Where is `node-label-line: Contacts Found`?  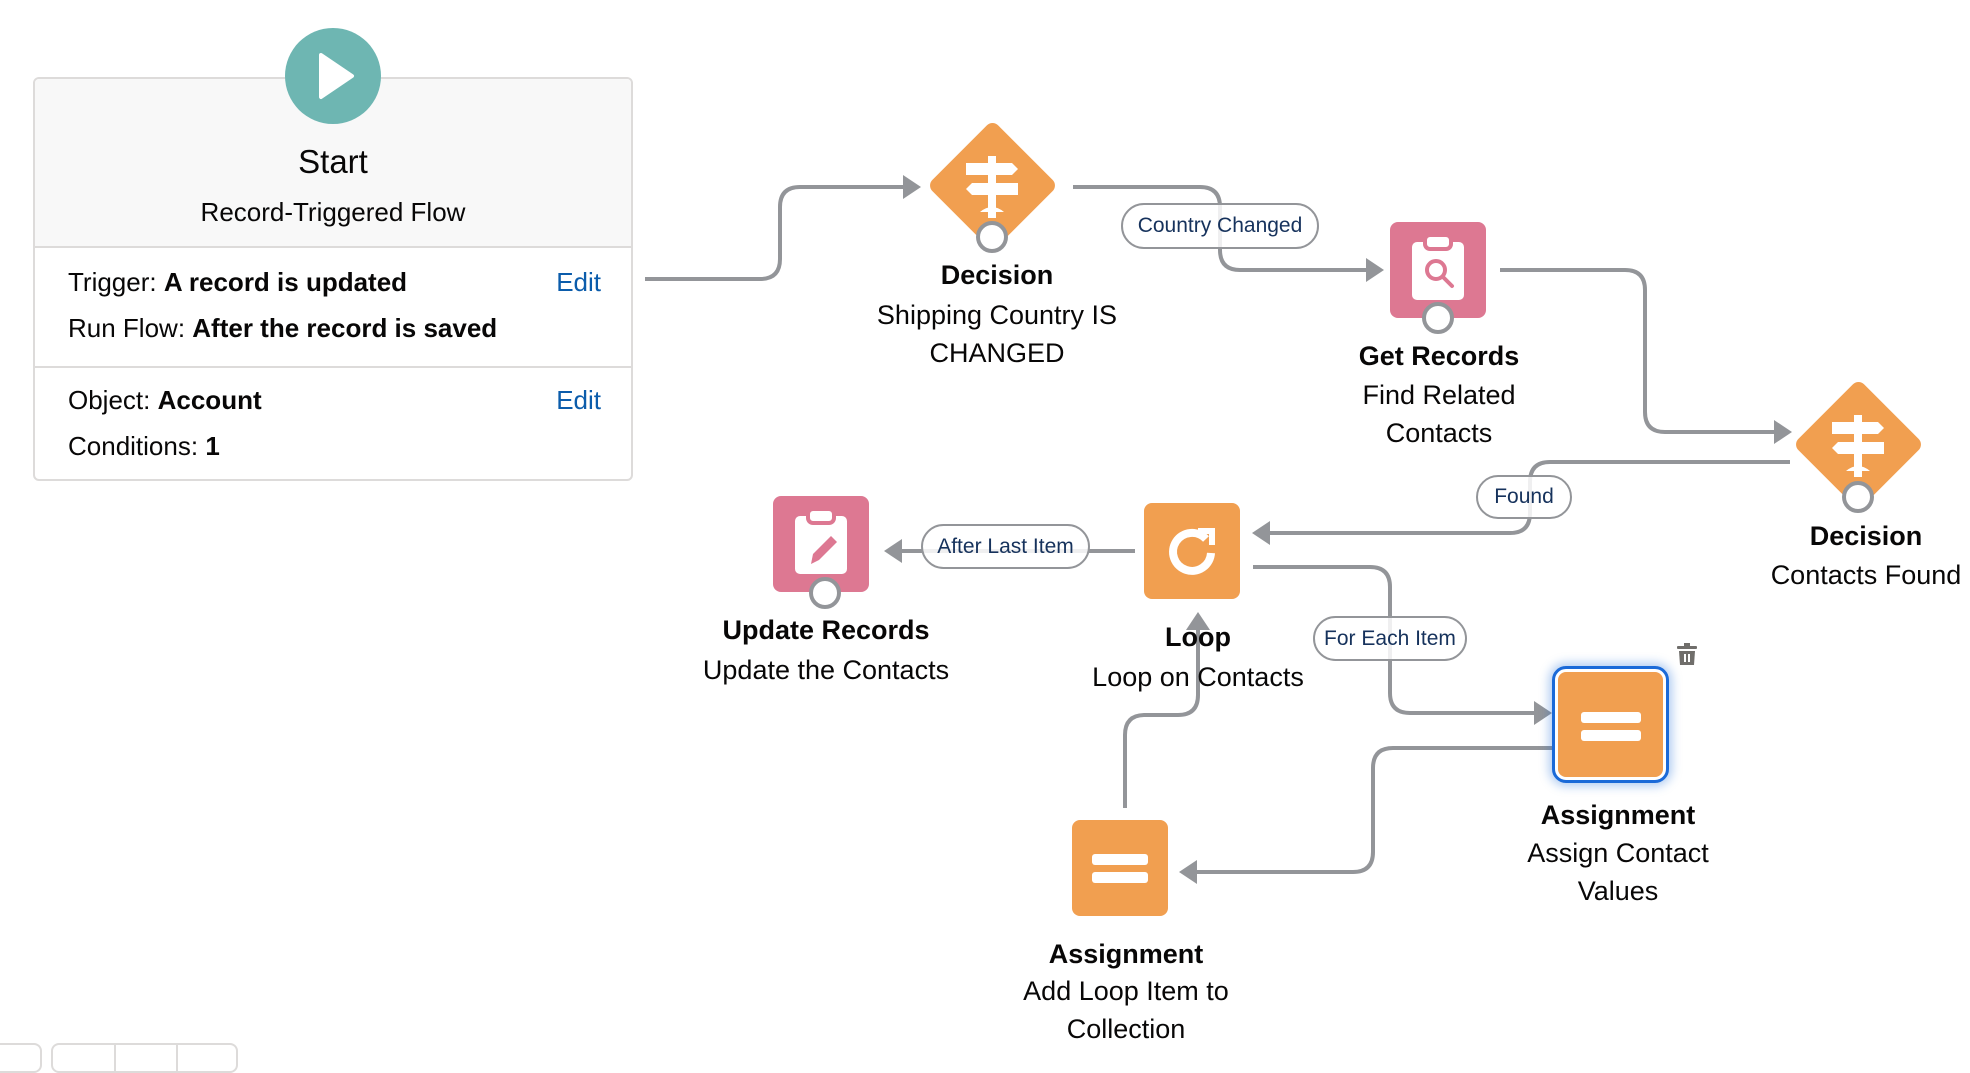
node-label-line: Contacts Found is located at coordinates (1866, 575).